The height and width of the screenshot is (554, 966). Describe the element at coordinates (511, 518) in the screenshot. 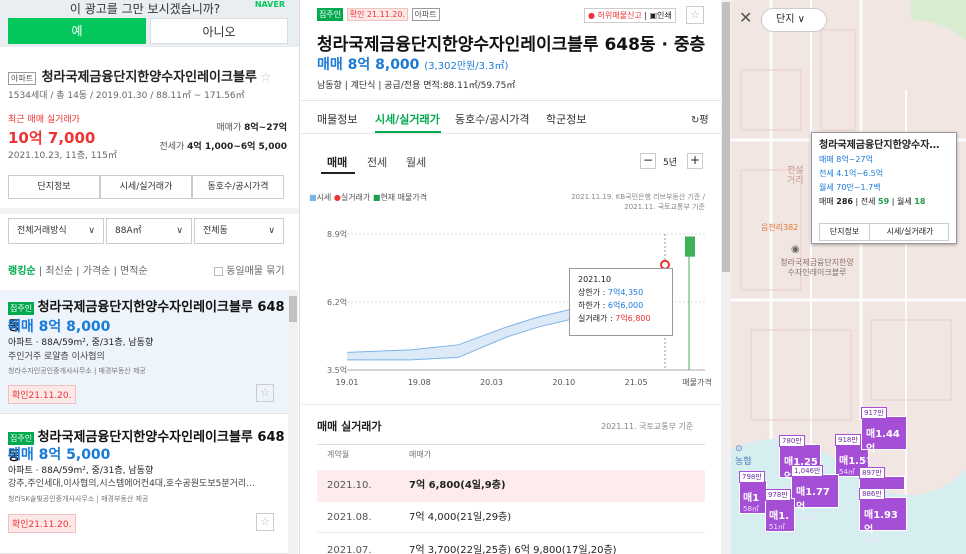

I see `deal-row: 2021.08. 7억 4,000(21일,29층)` at that location.